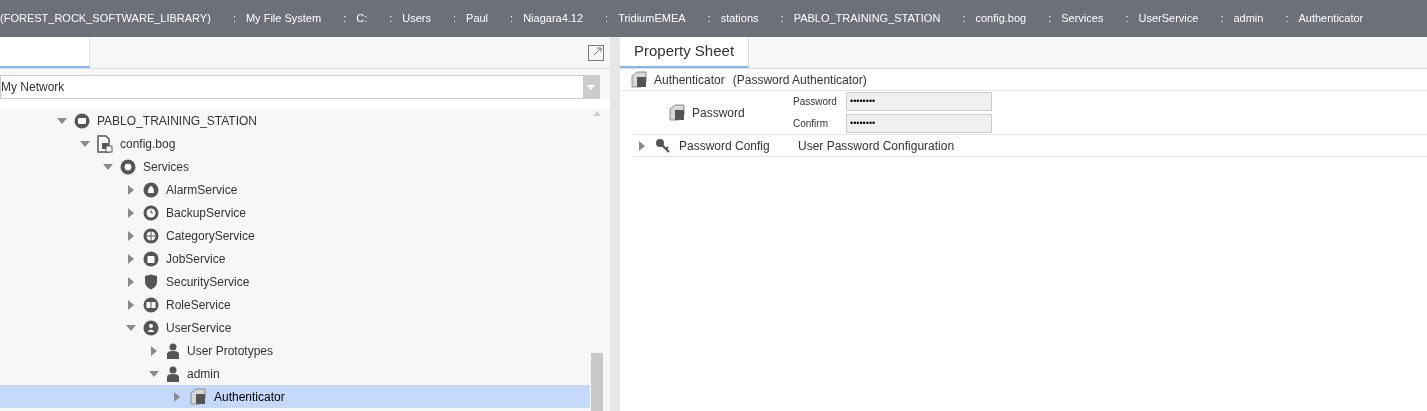  What do you see at coordinates (300, 87) in the screenshot?
I see `network-dropdown: My Network` at bounding box center [300, 87].